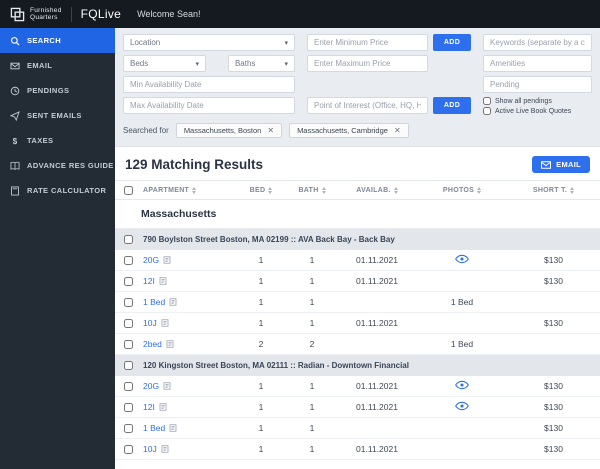  Describe the element at coordinates (462, 302) in the screenshot. I see `photos-cell: 1 Bed` at that location.